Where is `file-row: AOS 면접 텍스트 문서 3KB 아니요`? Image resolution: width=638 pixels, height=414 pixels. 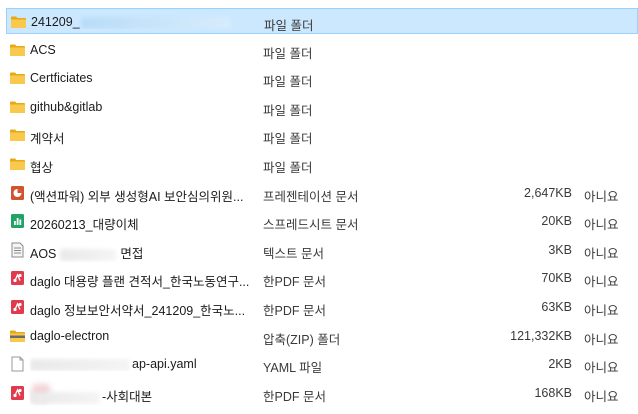 file-row: AOS 면접 텍스트 문서 3KB 아니요 is located at coordinates (322, 250).